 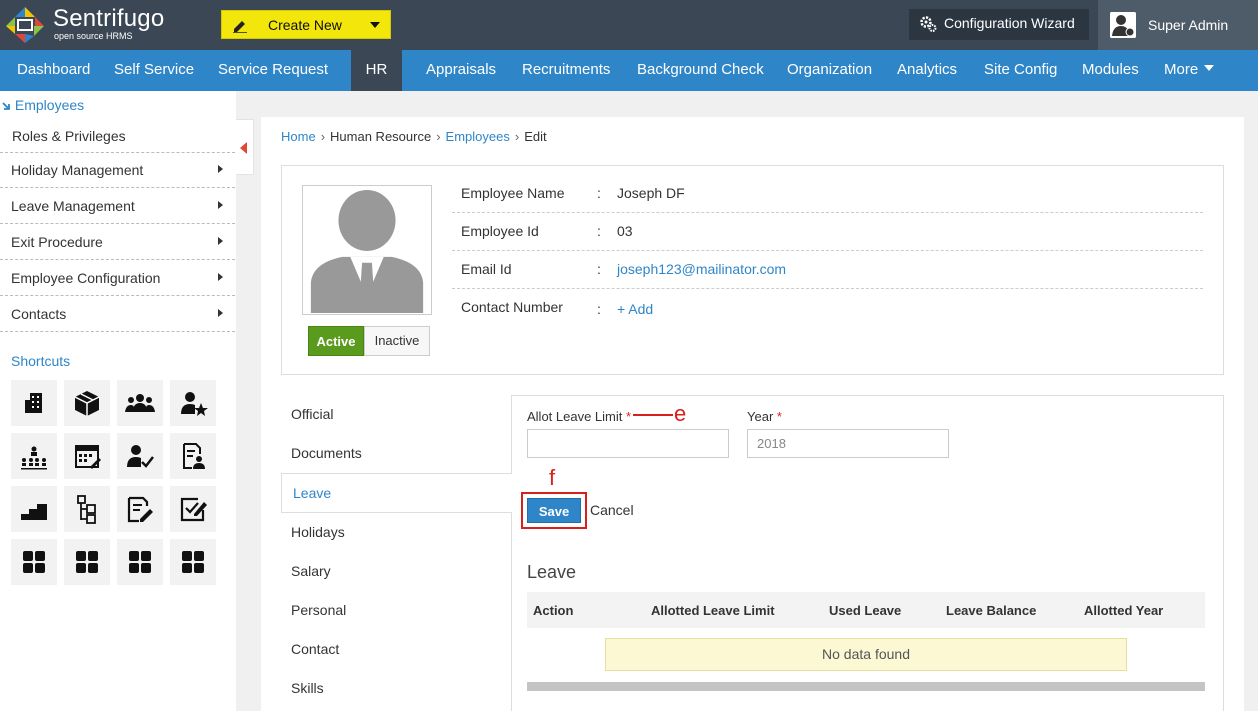 I want to click on sidebar-section-label: Employees, so click(x=49, y=105).